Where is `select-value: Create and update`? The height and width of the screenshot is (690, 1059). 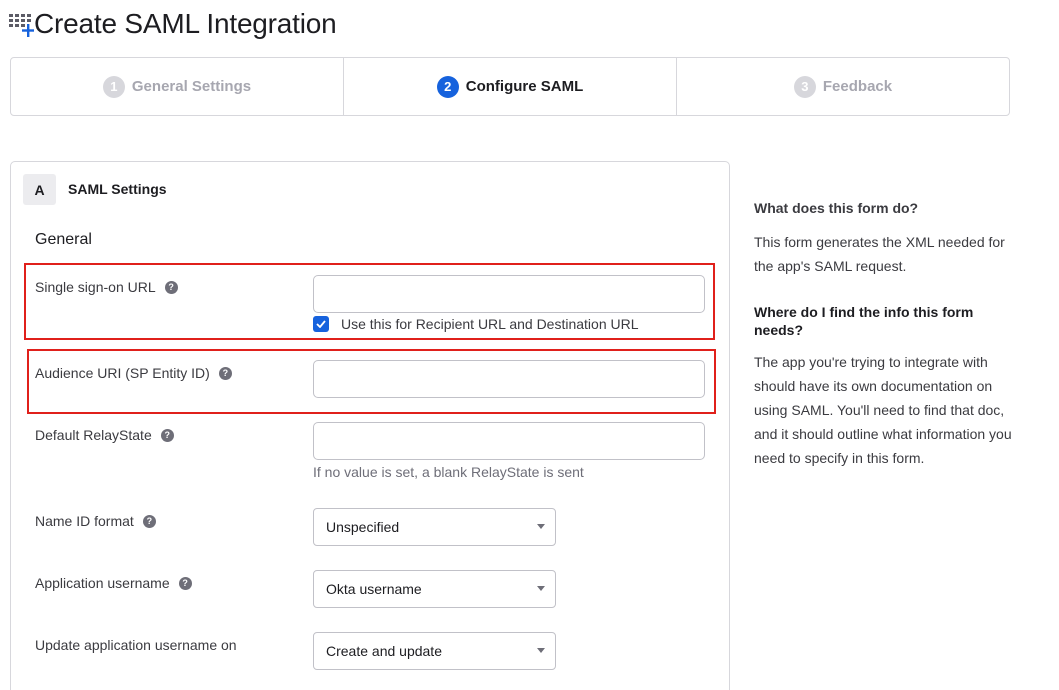
select-value: Create and update is located at coordinates (384, 651).